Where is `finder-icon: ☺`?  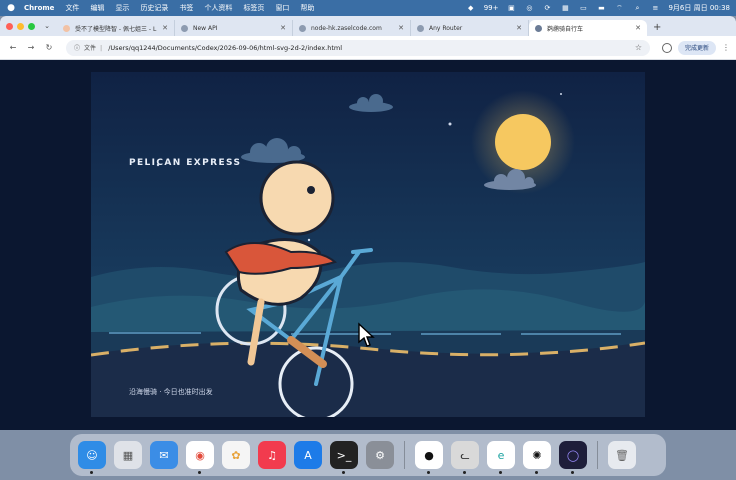 finder-icon: ☺ is located at coordinates (92, 457).